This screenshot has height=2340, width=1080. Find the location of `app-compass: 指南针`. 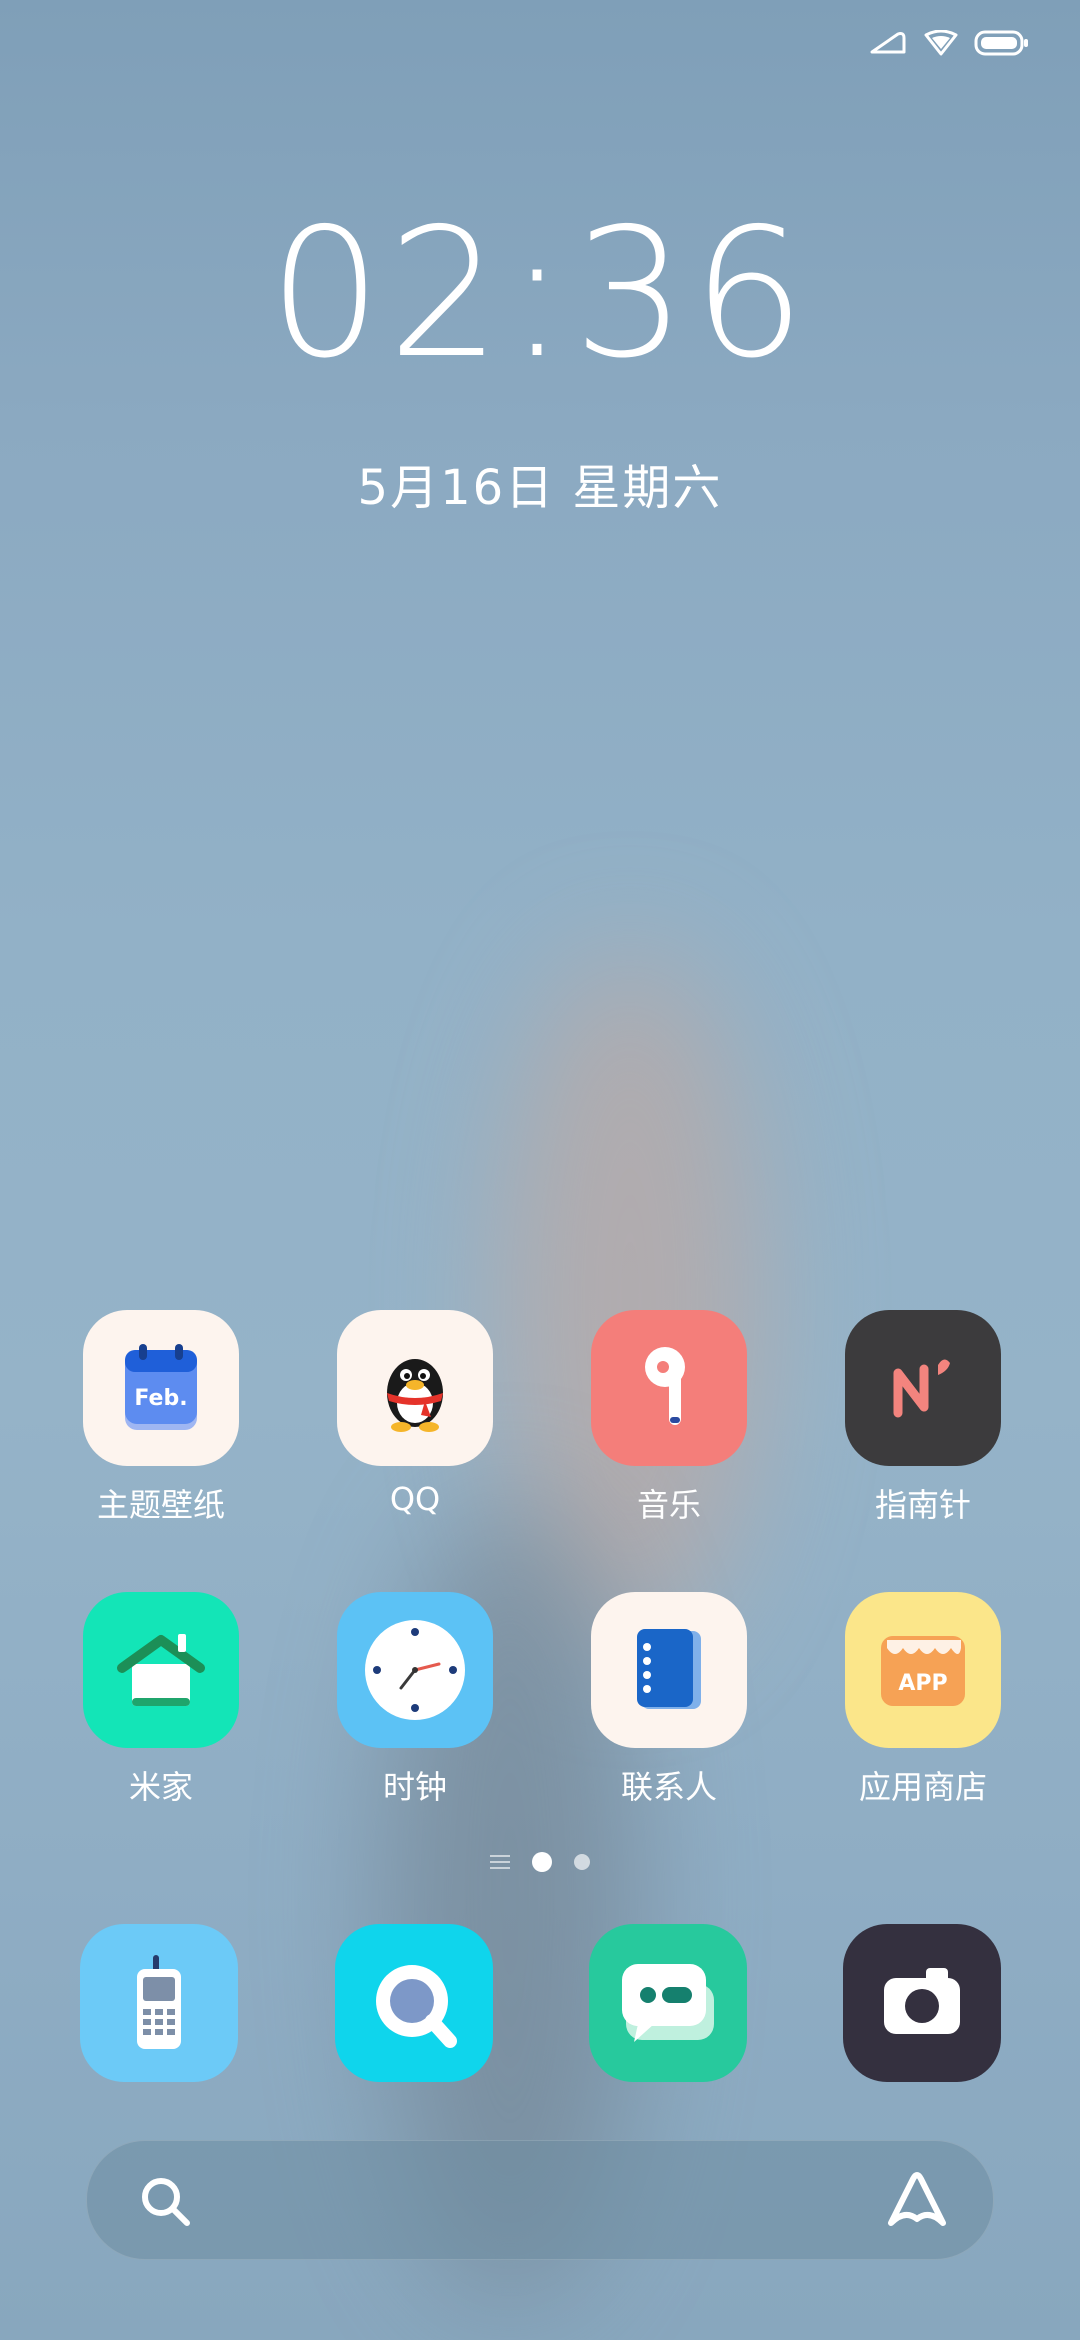

app-compass: 指南针 is located at coordinates (923, 1418).